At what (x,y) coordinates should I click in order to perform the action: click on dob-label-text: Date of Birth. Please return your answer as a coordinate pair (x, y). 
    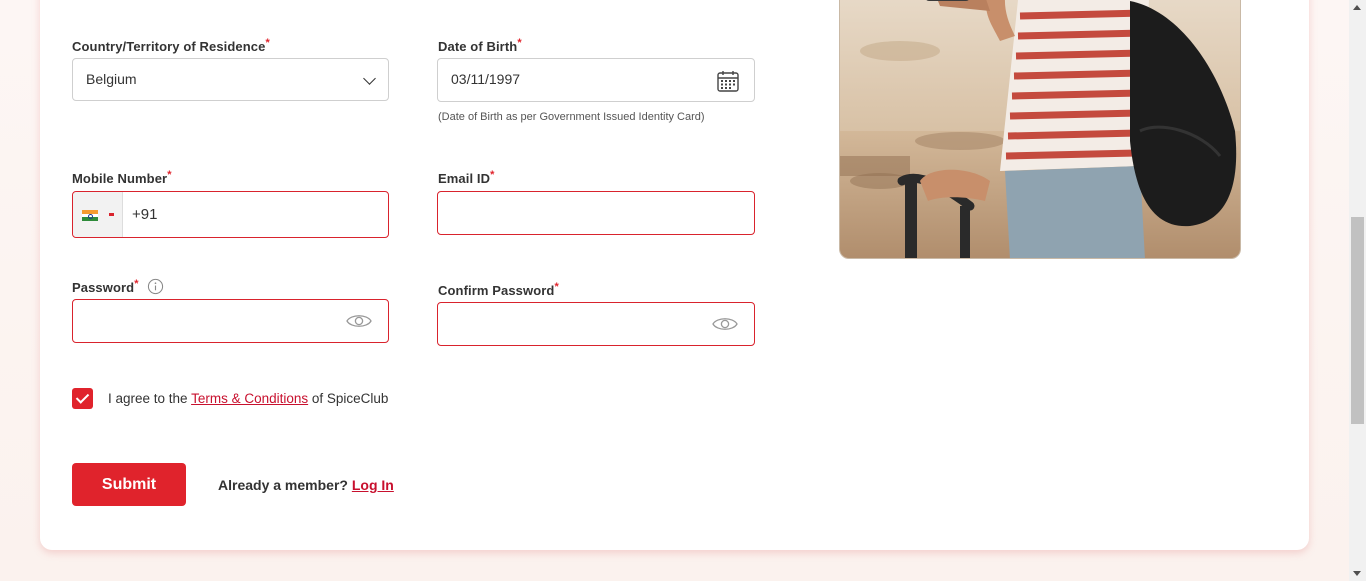
    Looking at the image, I should click on (478, 46).